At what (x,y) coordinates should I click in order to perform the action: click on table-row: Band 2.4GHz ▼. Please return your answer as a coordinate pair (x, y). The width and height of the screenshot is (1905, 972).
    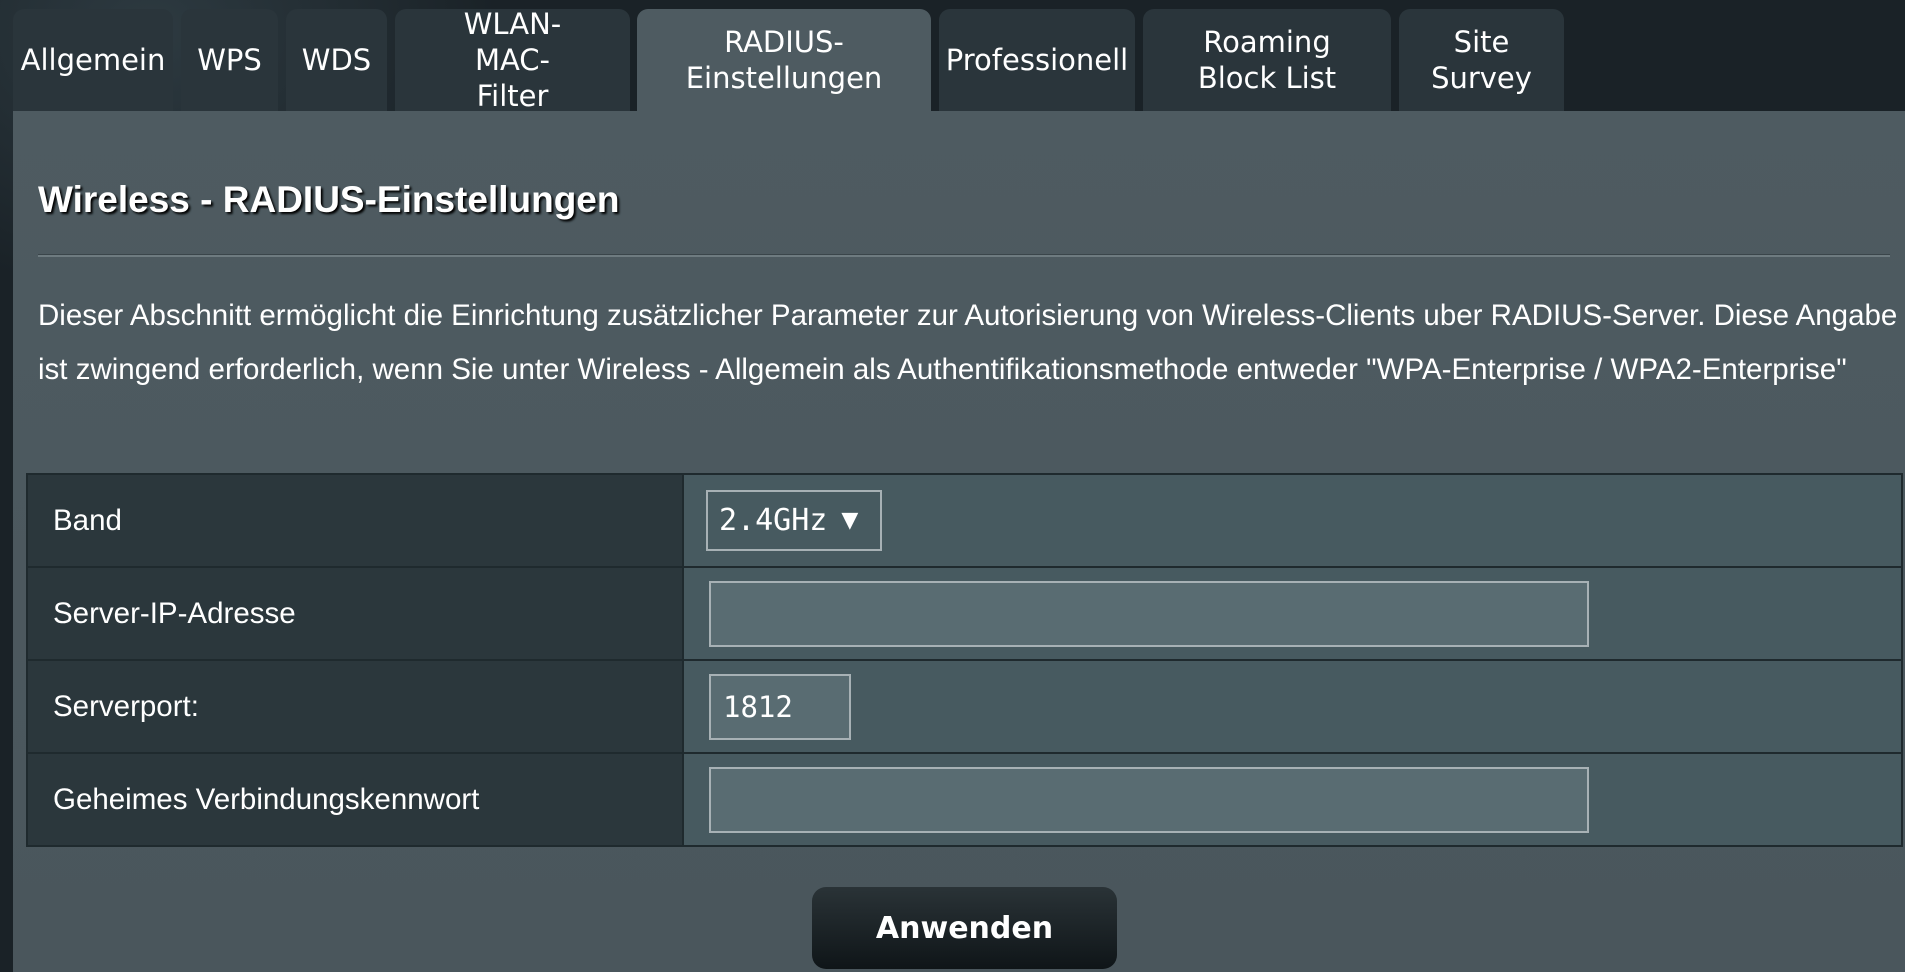
    Looking at the image, I should click on (964, 520).